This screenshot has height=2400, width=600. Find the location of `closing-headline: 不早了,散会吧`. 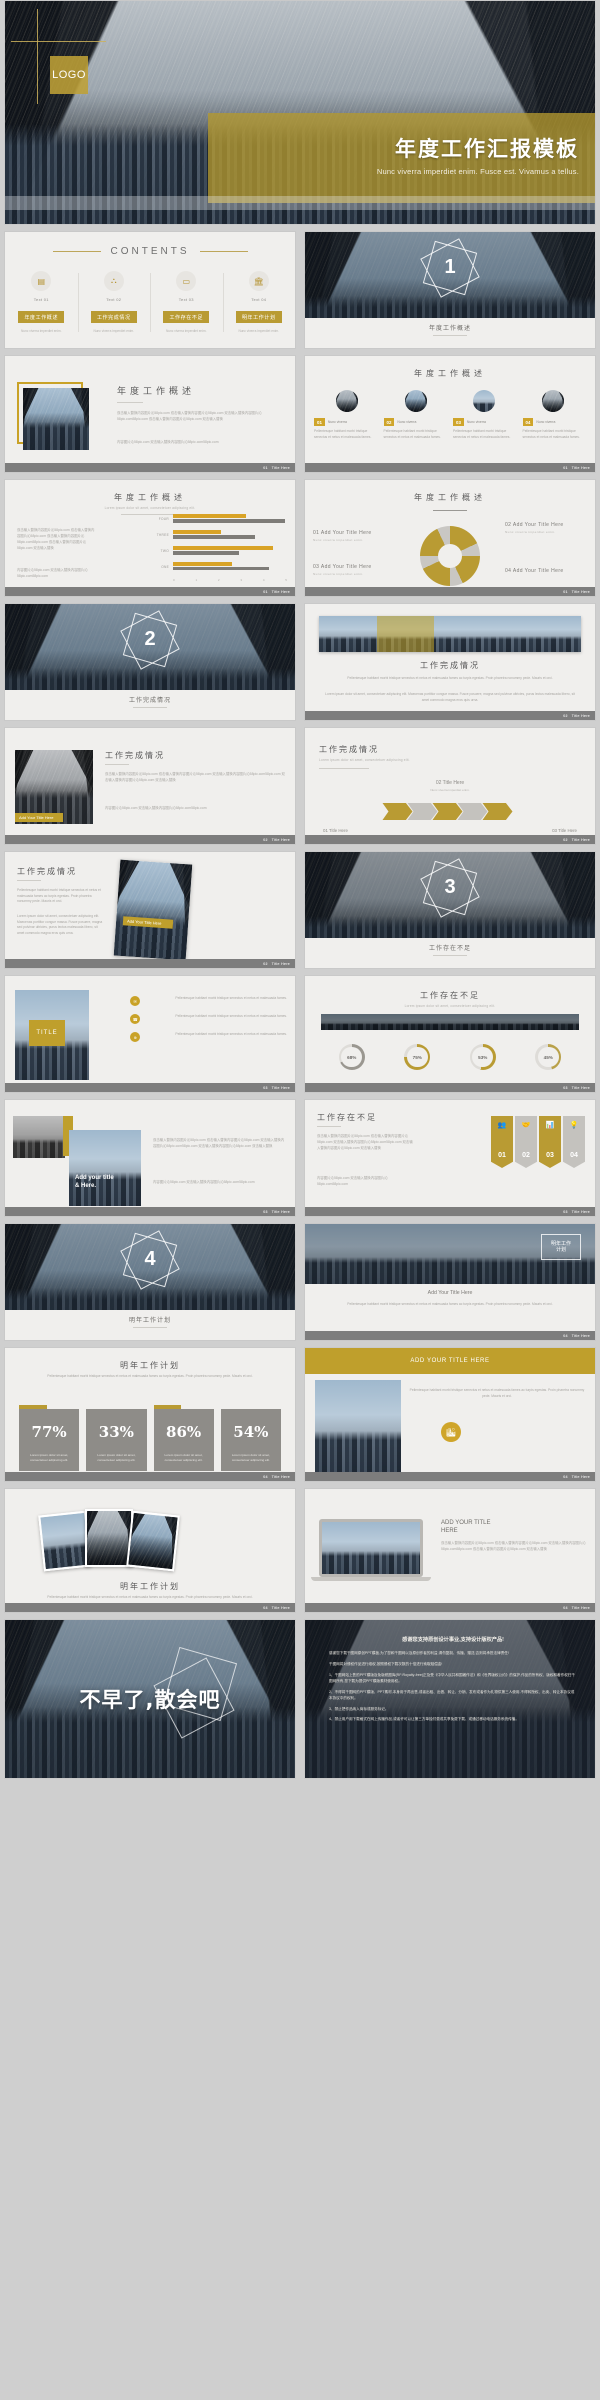

closing-headline: 不早了,散会吧 is located at coordinates (150, 1700).